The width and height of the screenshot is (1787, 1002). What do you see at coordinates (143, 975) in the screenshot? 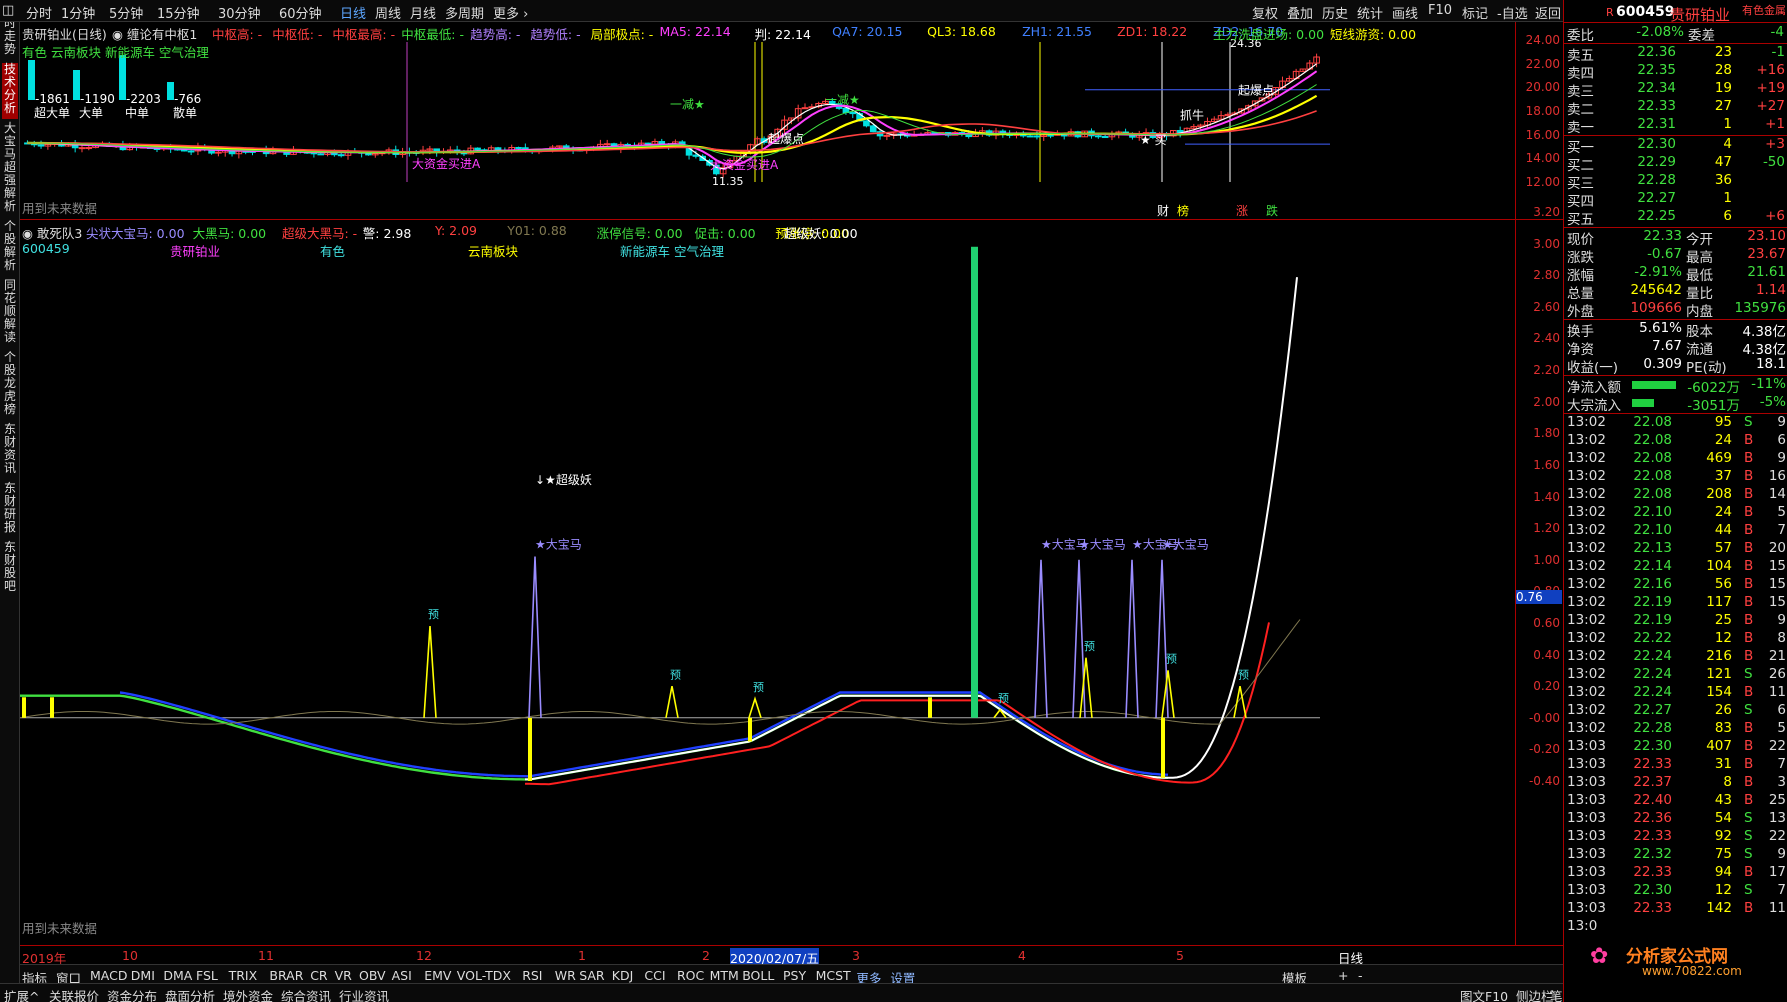
I see `indicator-tab-3: DMI` at bounding box center [143, 975].